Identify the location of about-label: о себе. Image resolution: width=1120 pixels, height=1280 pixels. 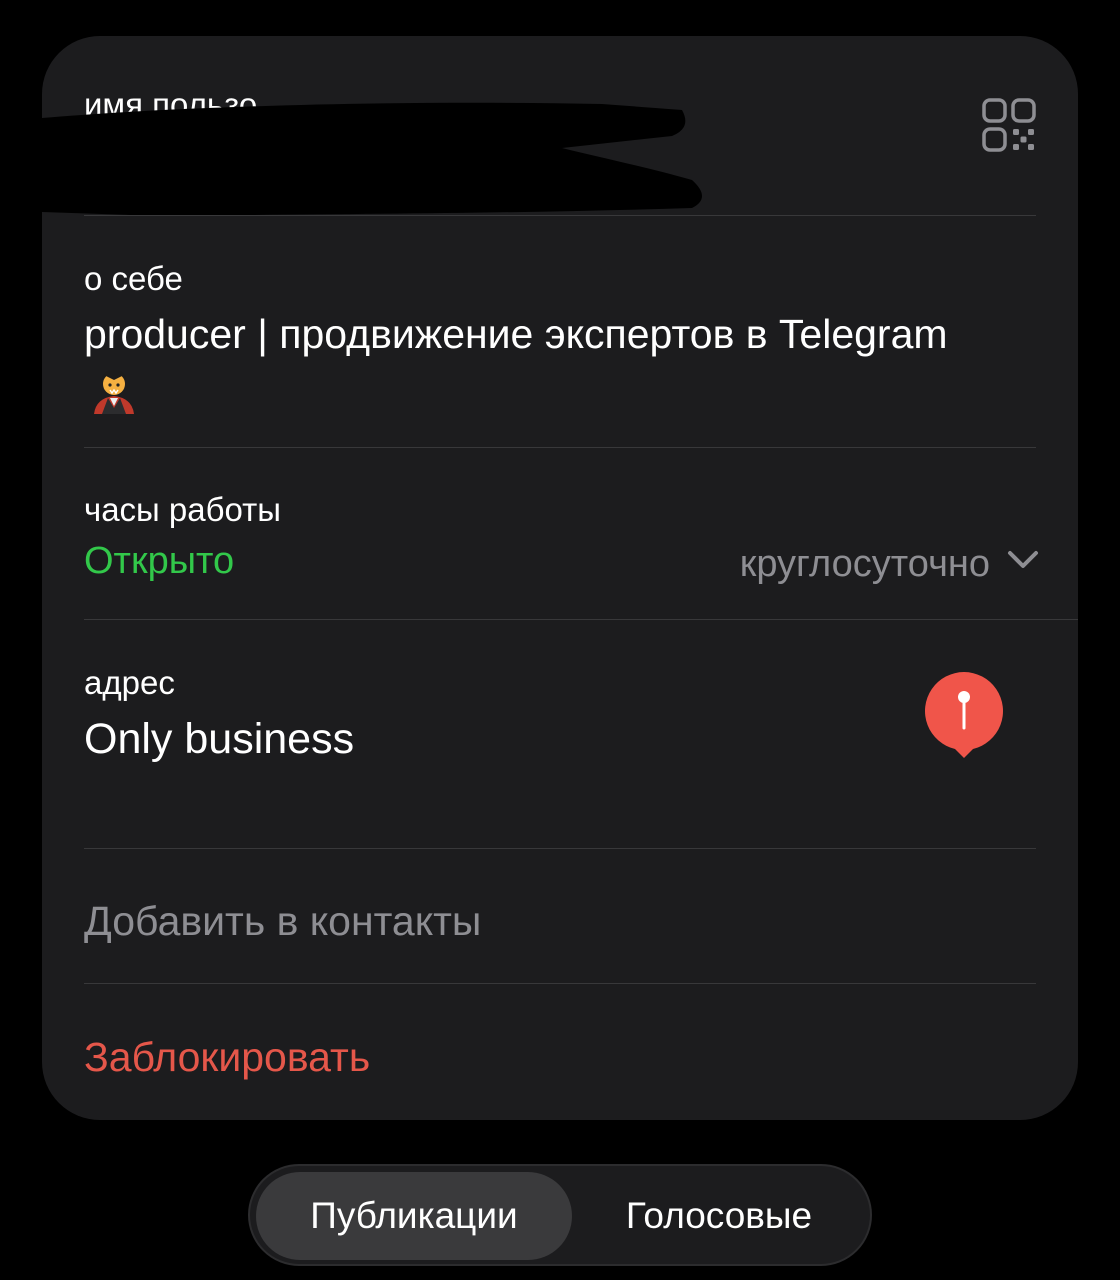
(133, 278).